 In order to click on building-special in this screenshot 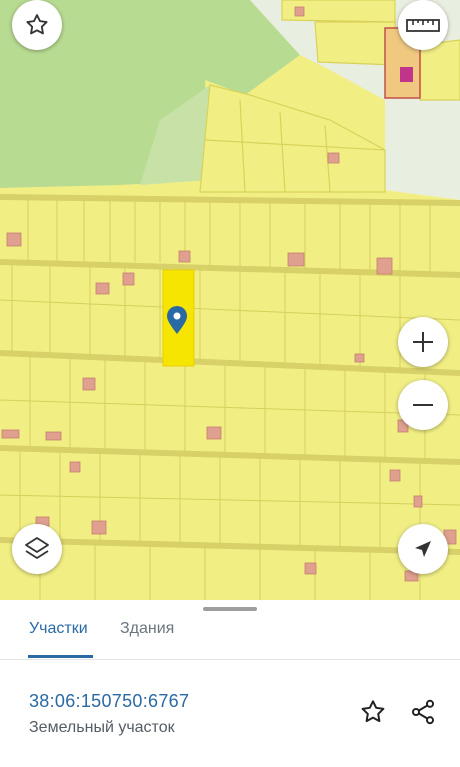, I will do `click(406, 74)`.